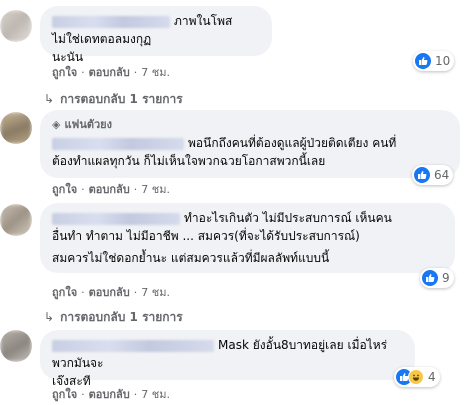 This screenshot has width=470, height=405. Describe the element at coordinates (432, 377) in the screenshot. I see `reaction-count: 4` at that location.